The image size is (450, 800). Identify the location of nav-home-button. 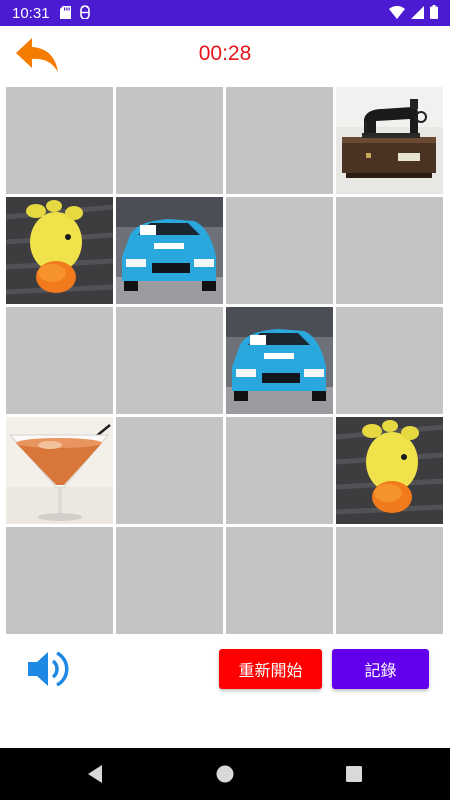
(225, 774).